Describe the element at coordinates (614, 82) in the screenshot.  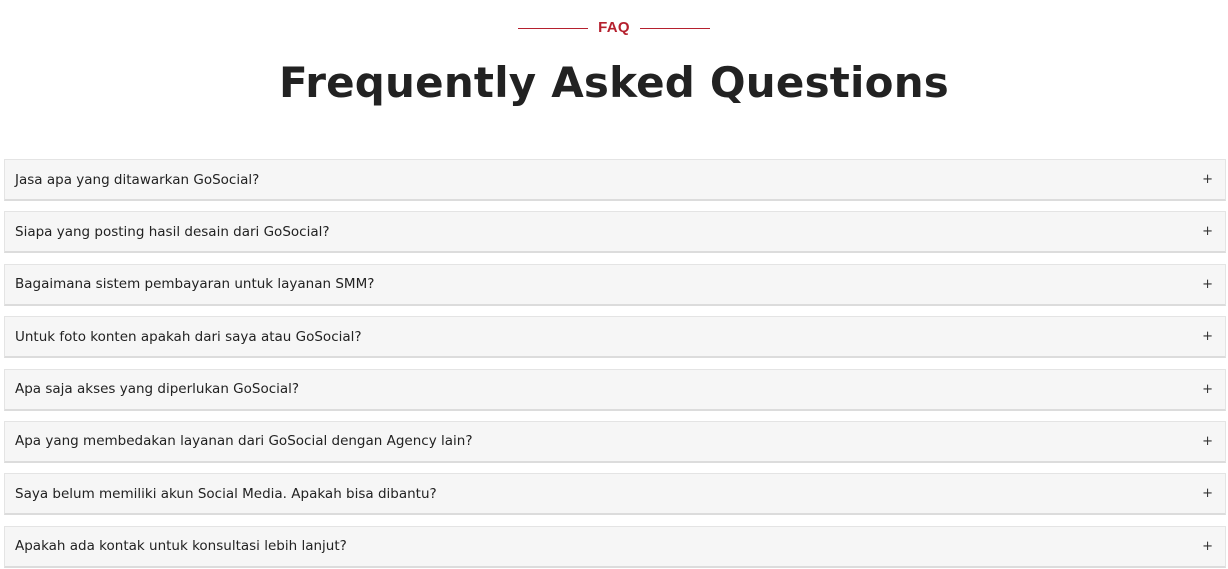
I see `page-title: Frequently Asked Questions` at that location.